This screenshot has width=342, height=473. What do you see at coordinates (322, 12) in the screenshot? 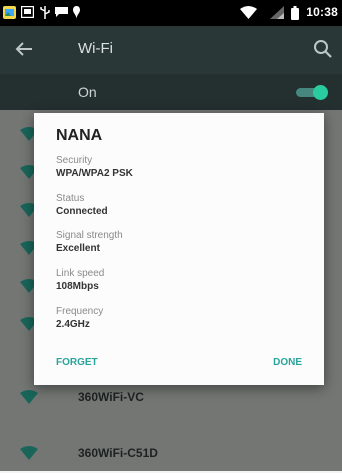
I see `status-time: 10:38` at bounding box center [322, 12].